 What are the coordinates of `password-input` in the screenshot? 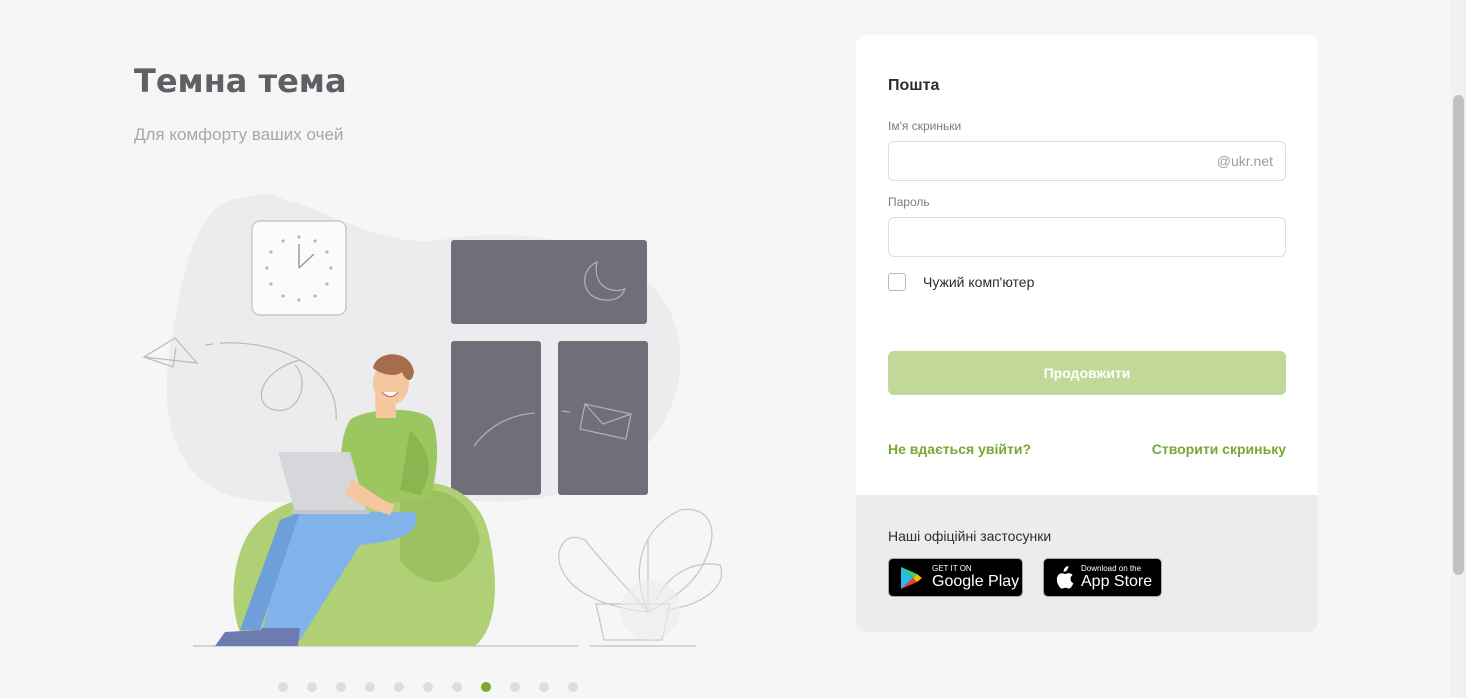 It's located at (1056, 237).